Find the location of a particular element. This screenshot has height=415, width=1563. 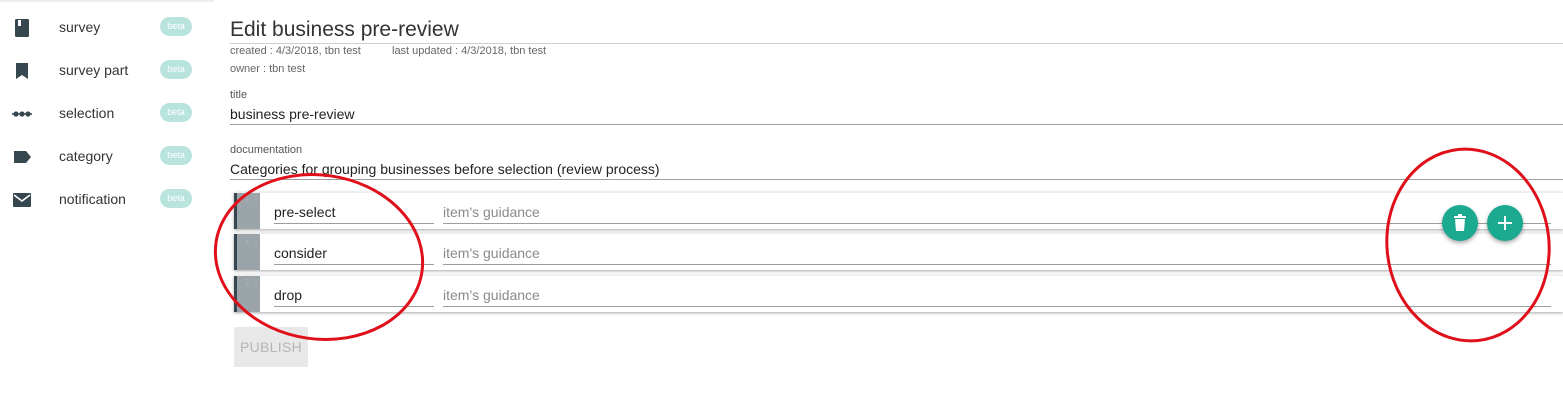

sidebar-item-label: notification is located at coordinates (92, 199).